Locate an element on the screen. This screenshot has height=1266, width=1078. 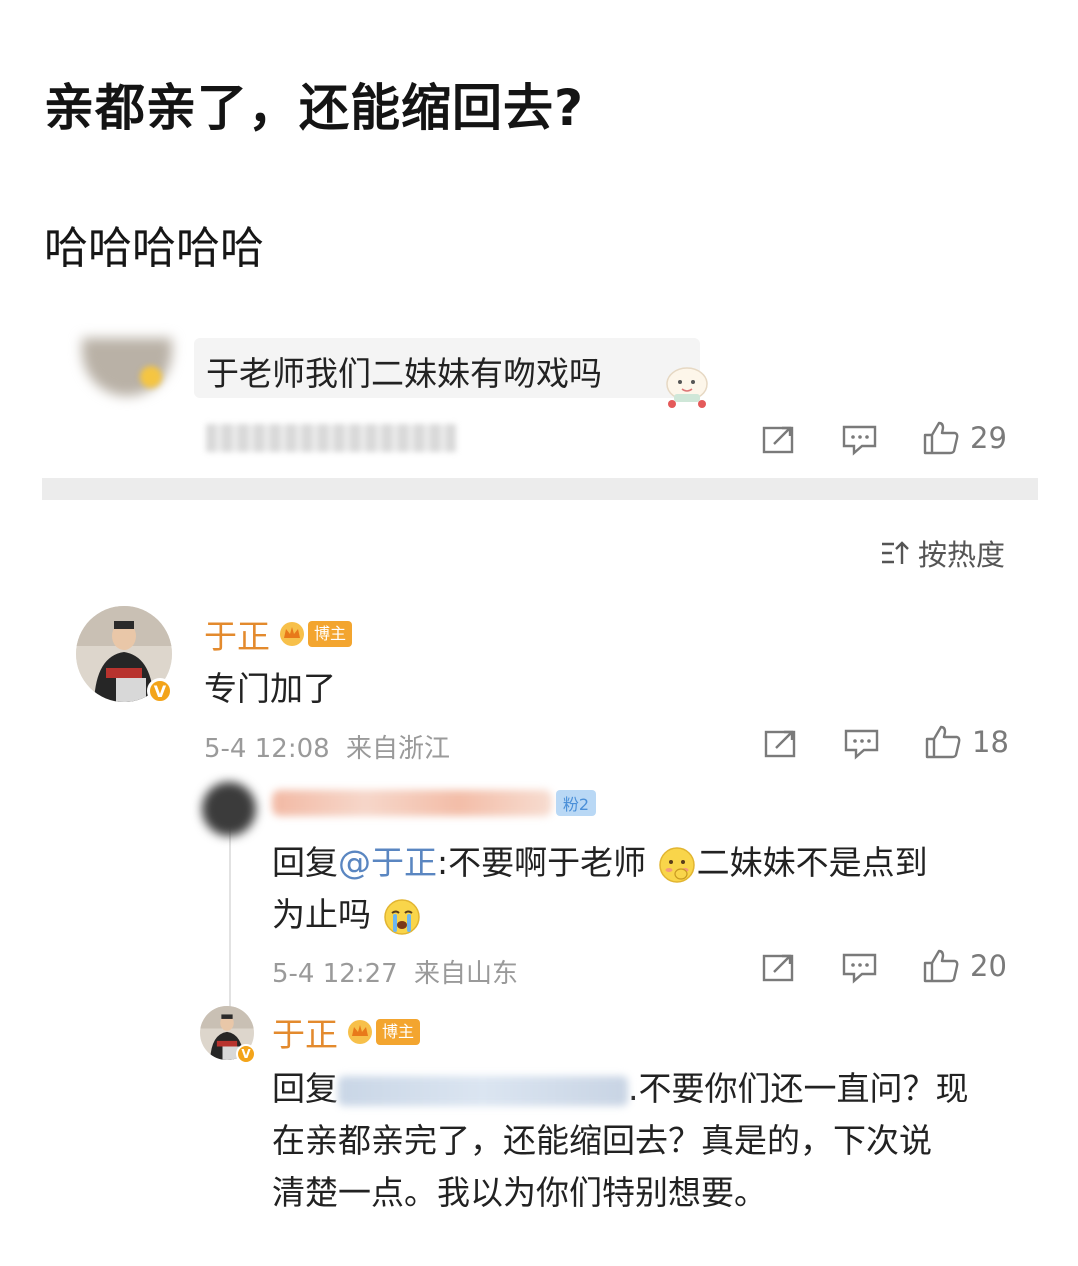
like-button: 20 is located at coordinates (964, 966).